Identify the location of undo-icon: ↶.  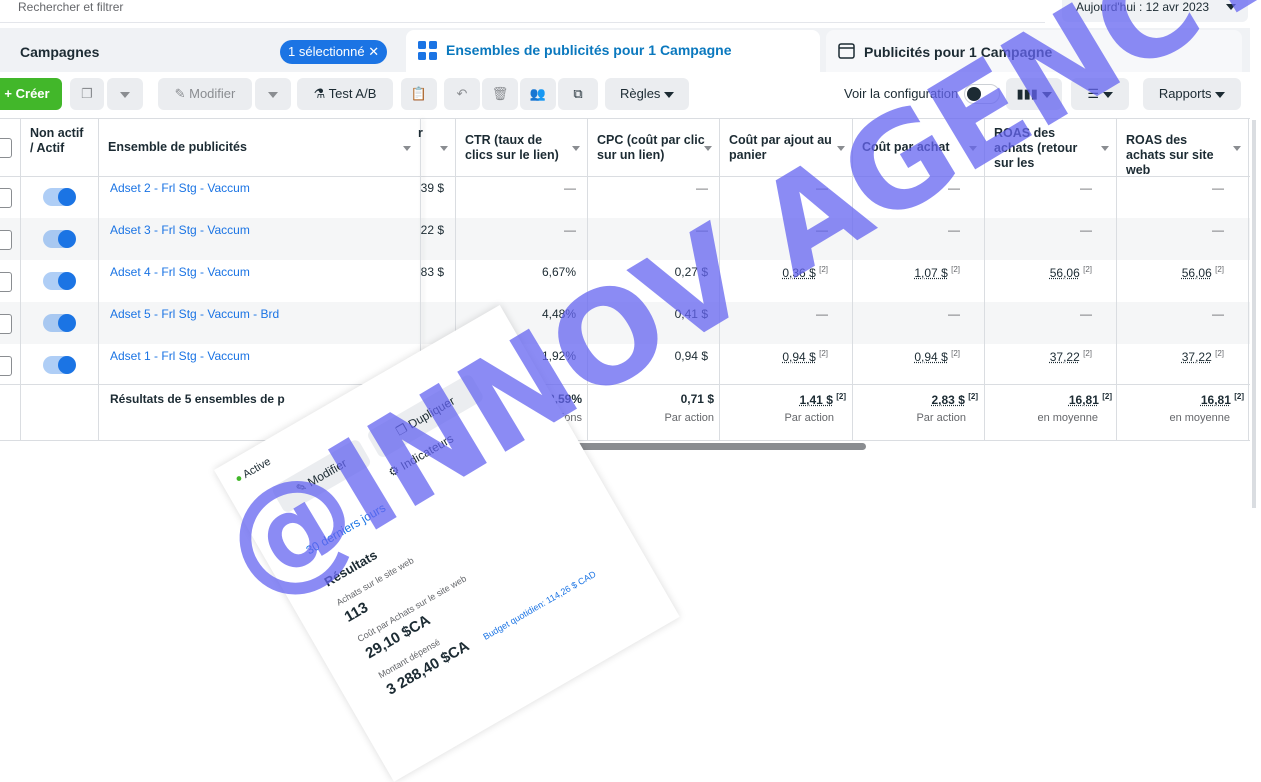
(462, 94).